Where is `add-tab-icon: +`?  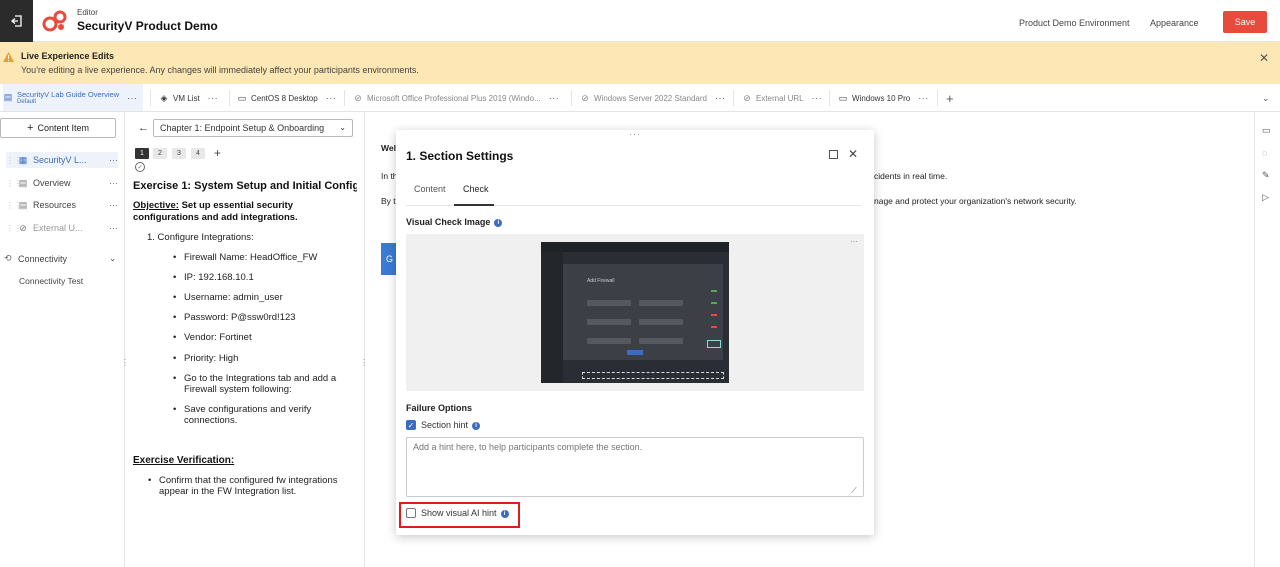
add-tab-icon: + is located at coordinates (950, 98).